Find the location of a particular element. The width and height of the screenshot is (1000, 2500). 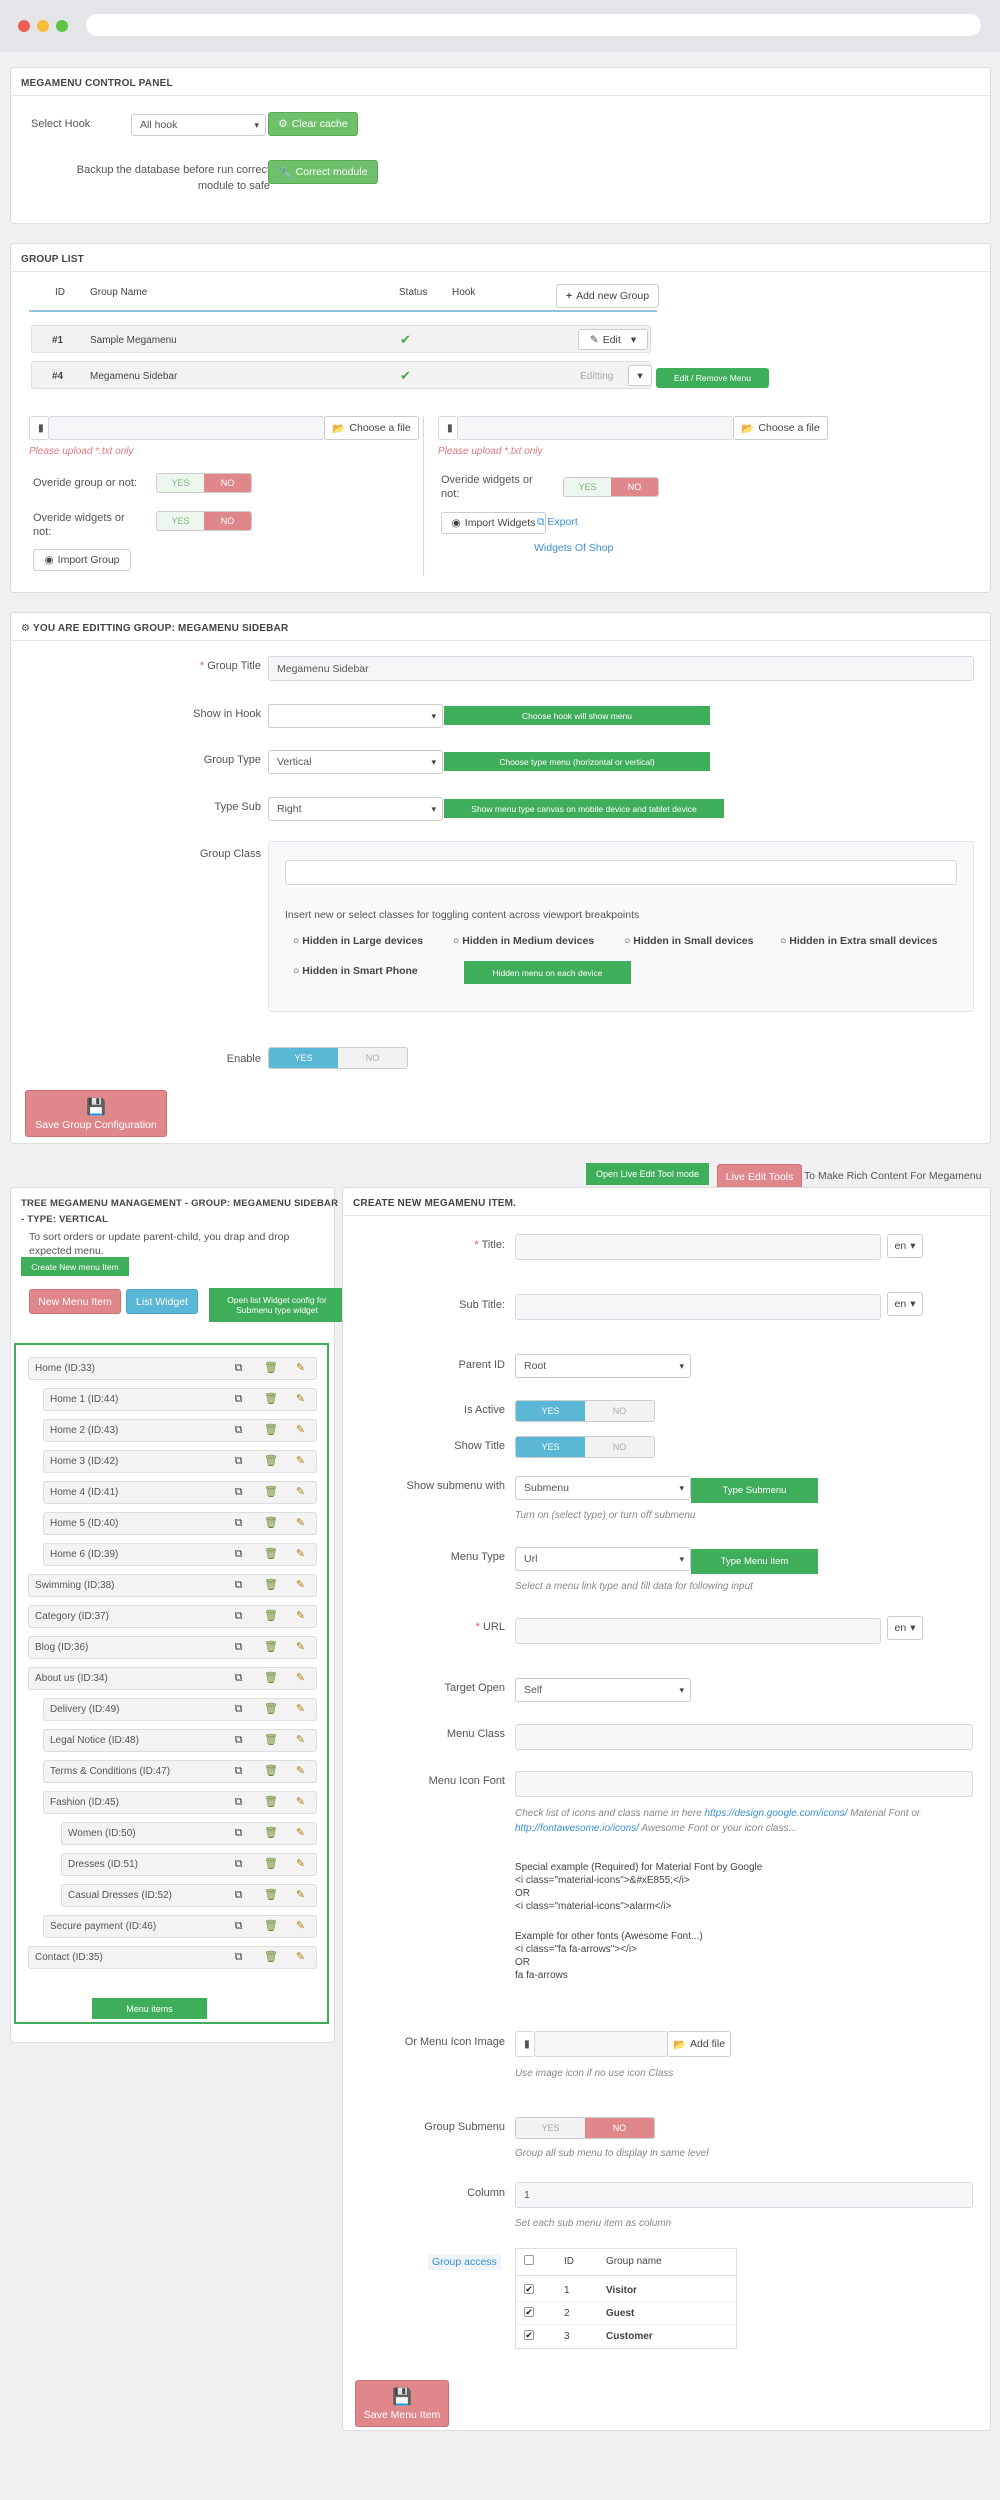

is-active-toggle: YES NO is located at coordinates (585, 1411).